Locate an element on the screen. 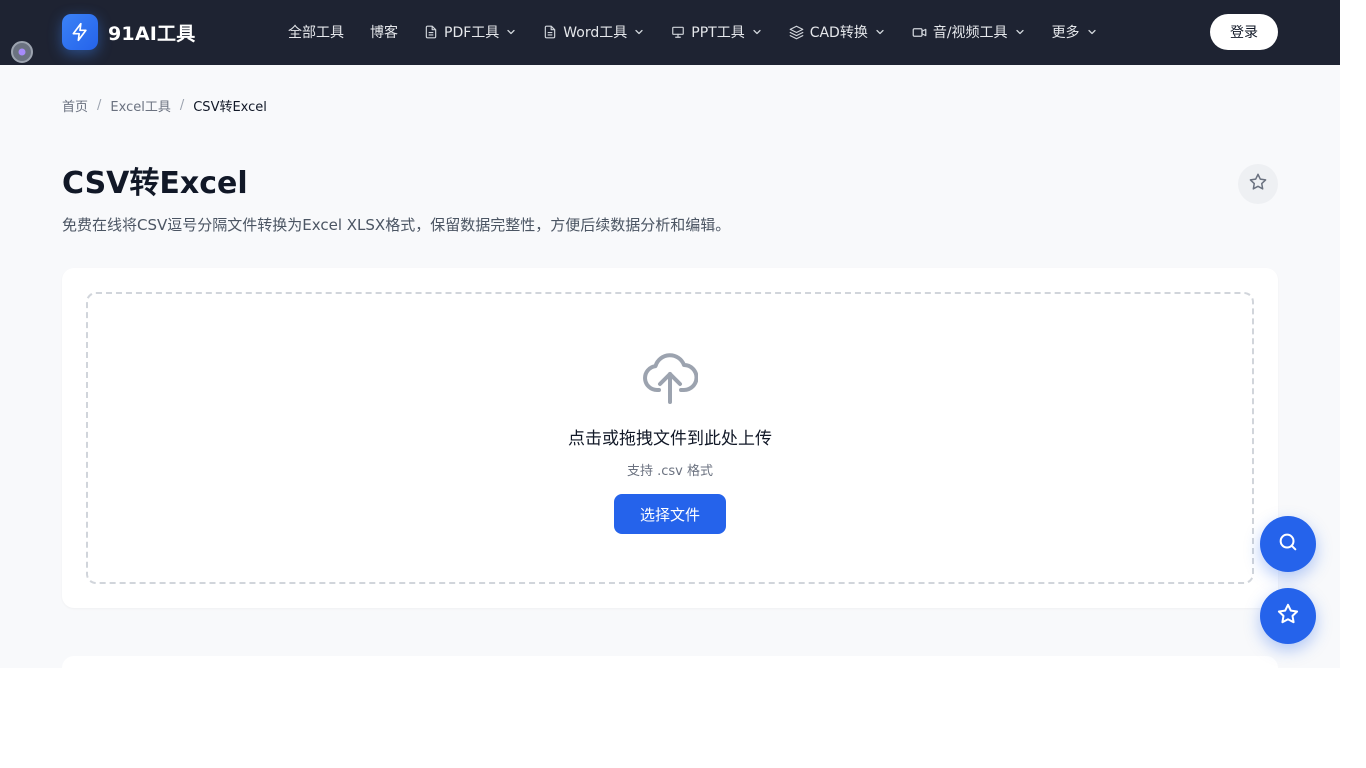 The height and width of the screenshot is (768, 1366). nav-label: 博客 is located at coordinates (384, 33).